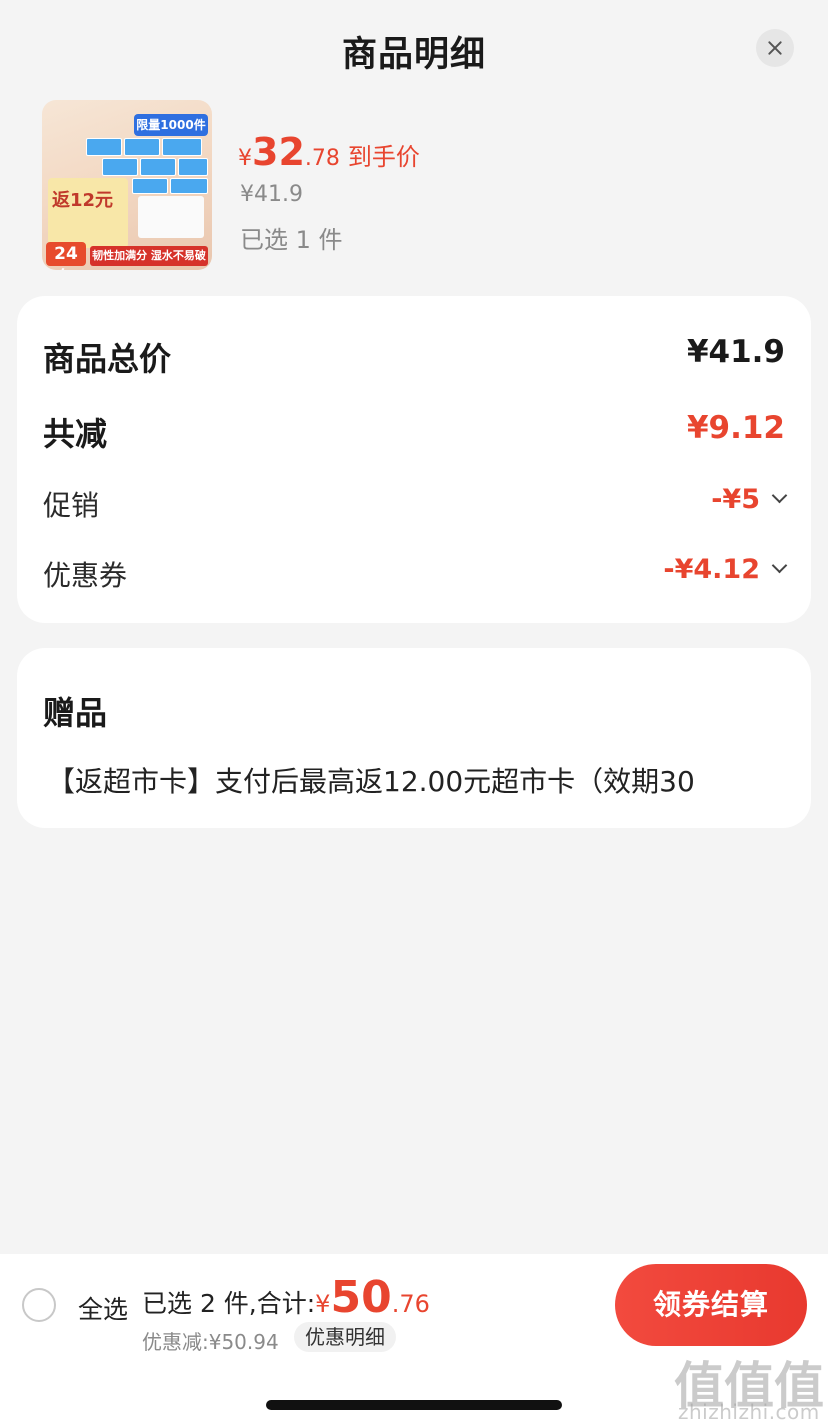 The height and width of the screenshot is (1428, 828). I want to click on home-indicator, so click(414, 1405).